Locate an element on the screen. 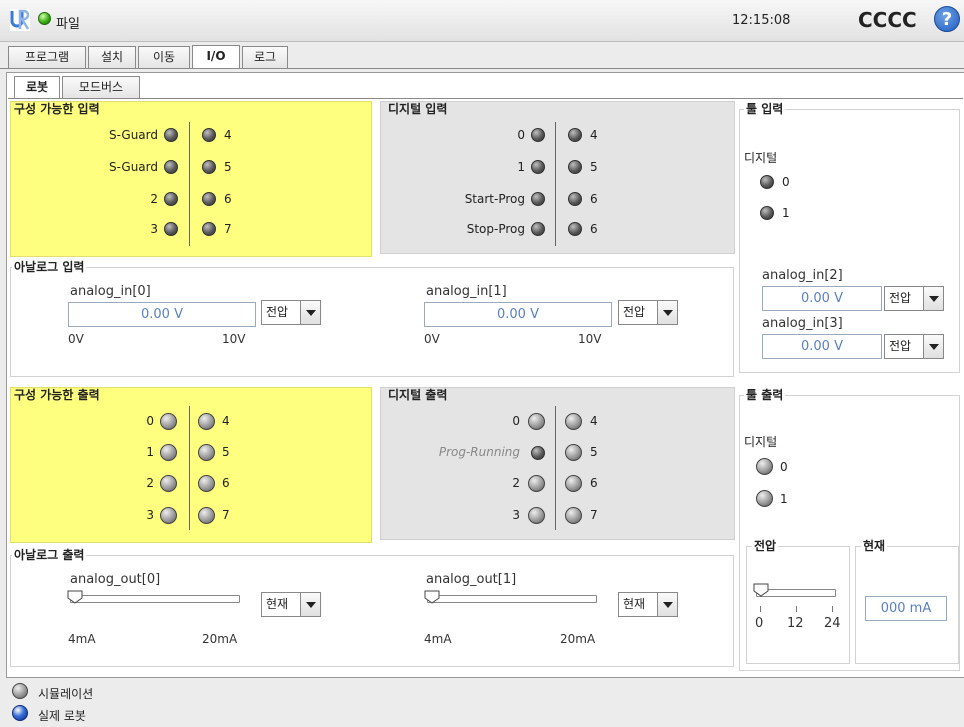  simulation-radio-icon is located at coordinates (20, 691).